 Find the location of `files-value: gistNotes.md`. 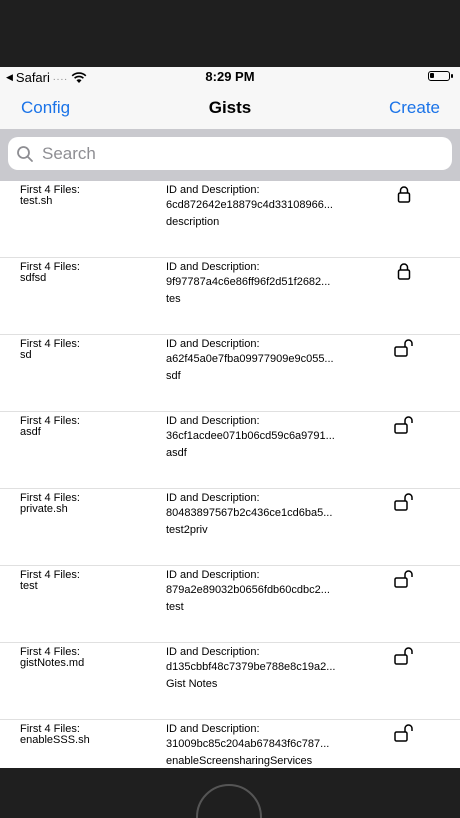

files-value: gistNotes.md is located at coordinates (52, 663).